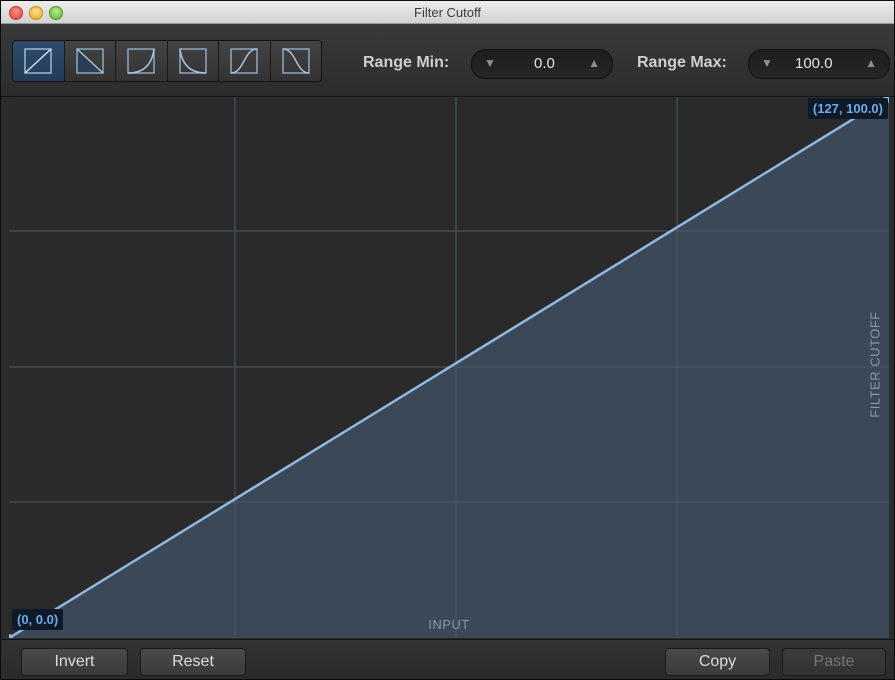 This screenshot has height=680, width=895. I want to click on range-max-value: 100.0, so click(814, 63).